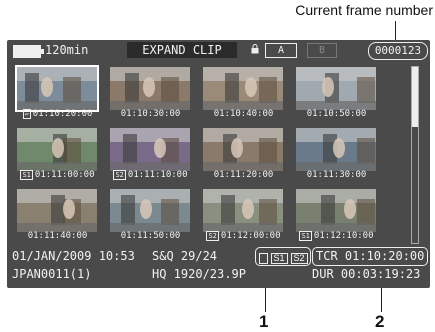 Image resolution: width=435 pixels, height=332 pixels. What do you see at coordinates (62, 114) in the screenshot?
I see `timecode-text: 01:10:20:00` at bounding box center [62, 114].